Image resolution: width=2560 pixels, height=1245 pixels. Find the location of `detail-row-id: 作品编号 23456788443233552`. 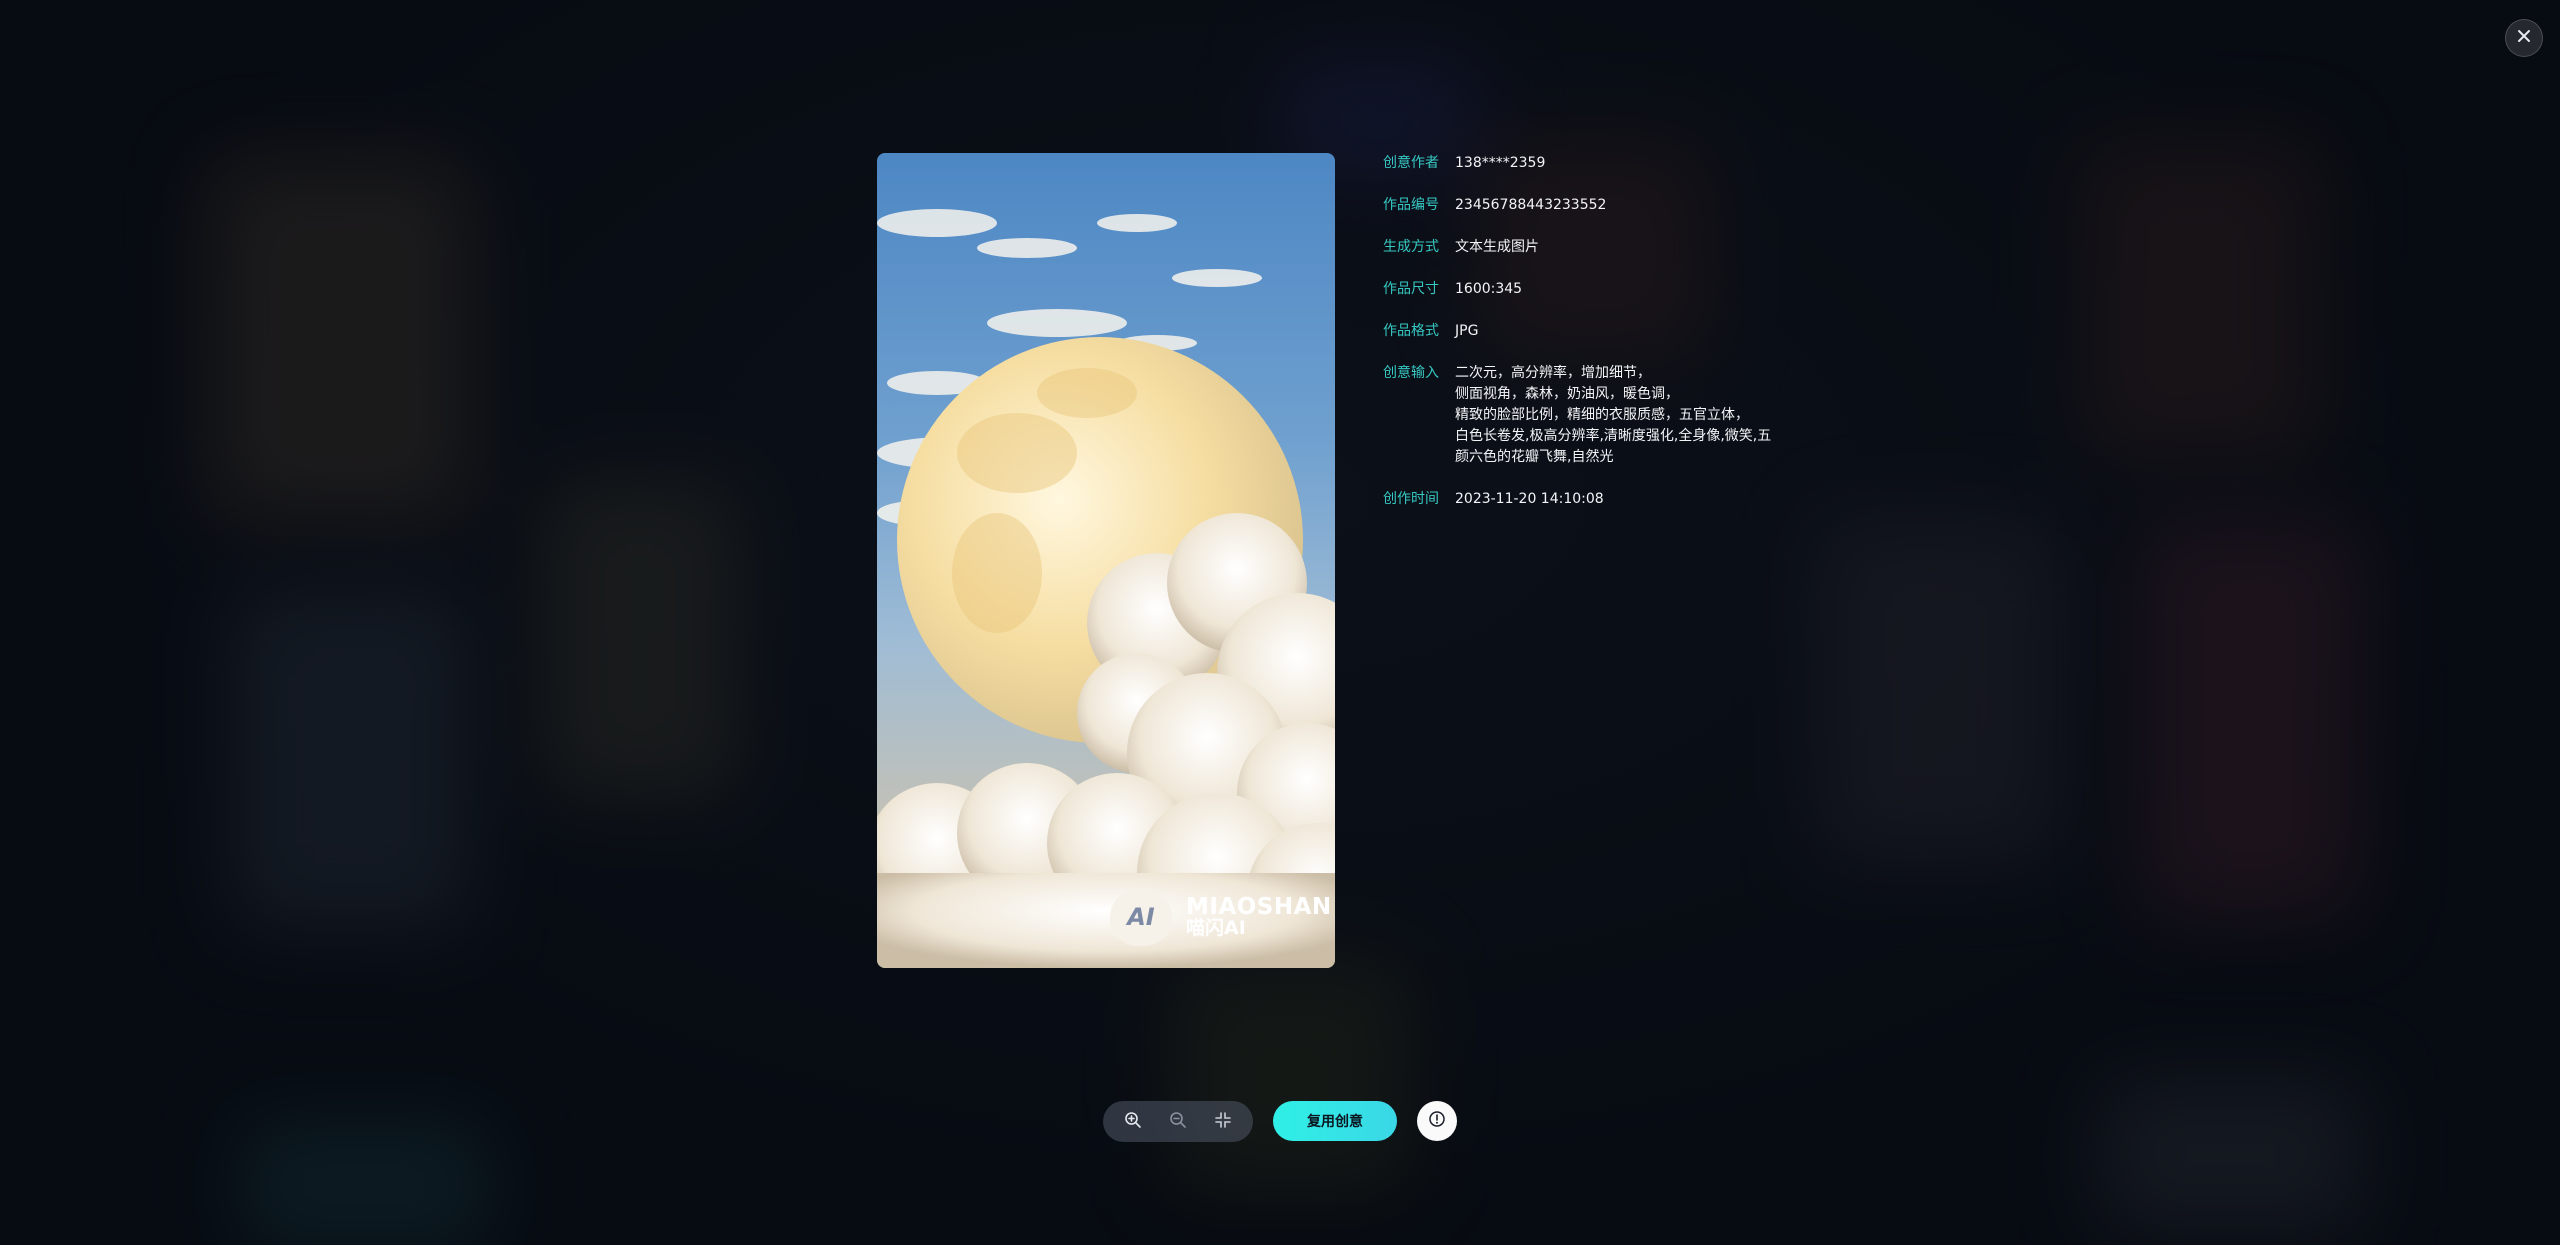

detail-row-id: 作品编号 23456788443233552 is located at coordinates (1593, 205).